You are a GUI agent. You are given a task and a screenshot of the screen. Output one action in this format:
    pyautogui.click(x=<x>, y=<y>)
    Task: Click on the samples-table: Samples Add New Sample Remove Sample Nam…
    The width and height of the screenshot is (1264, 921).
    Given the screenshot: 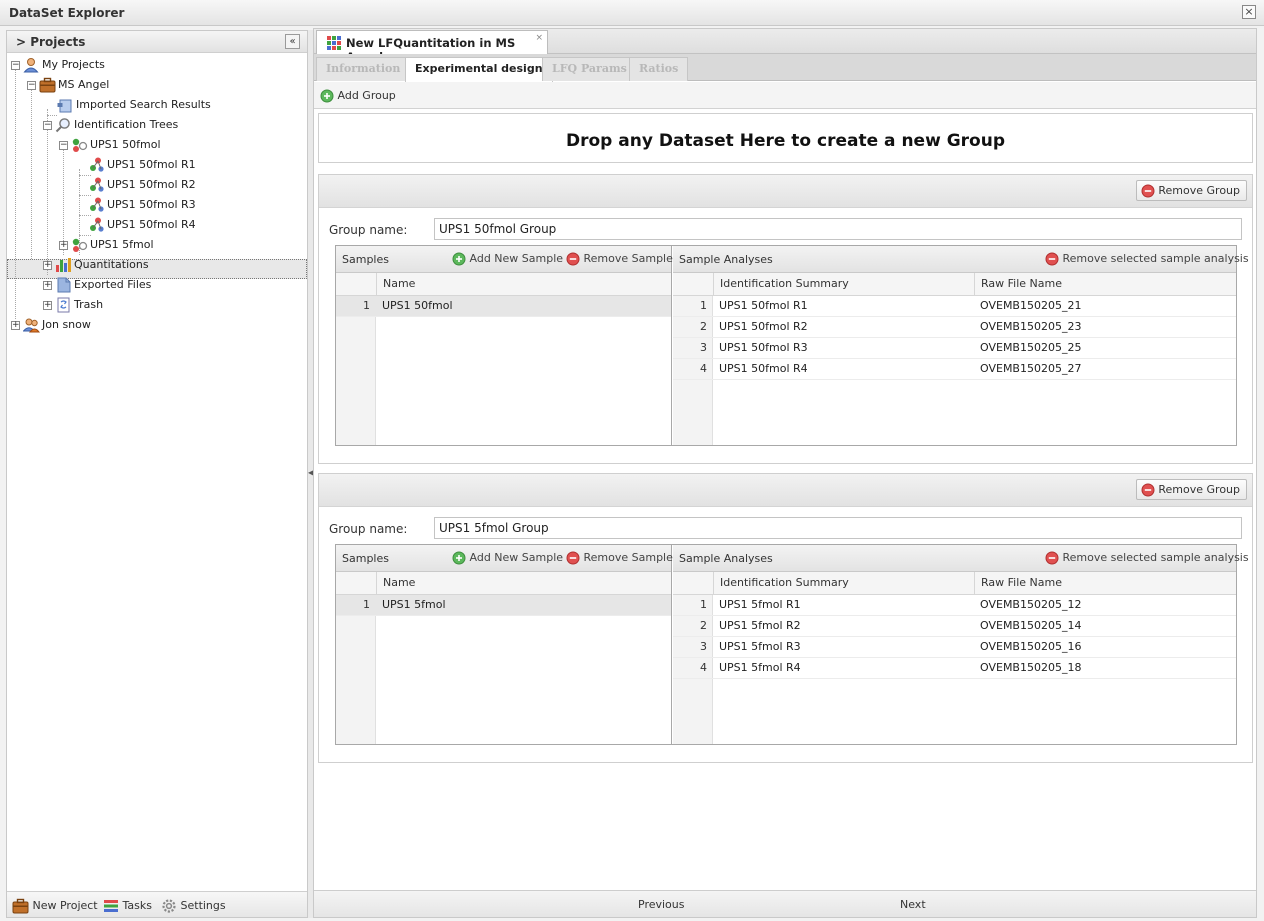 What is the action you would take?
    pyautogui.click(x=504, y=345)
    